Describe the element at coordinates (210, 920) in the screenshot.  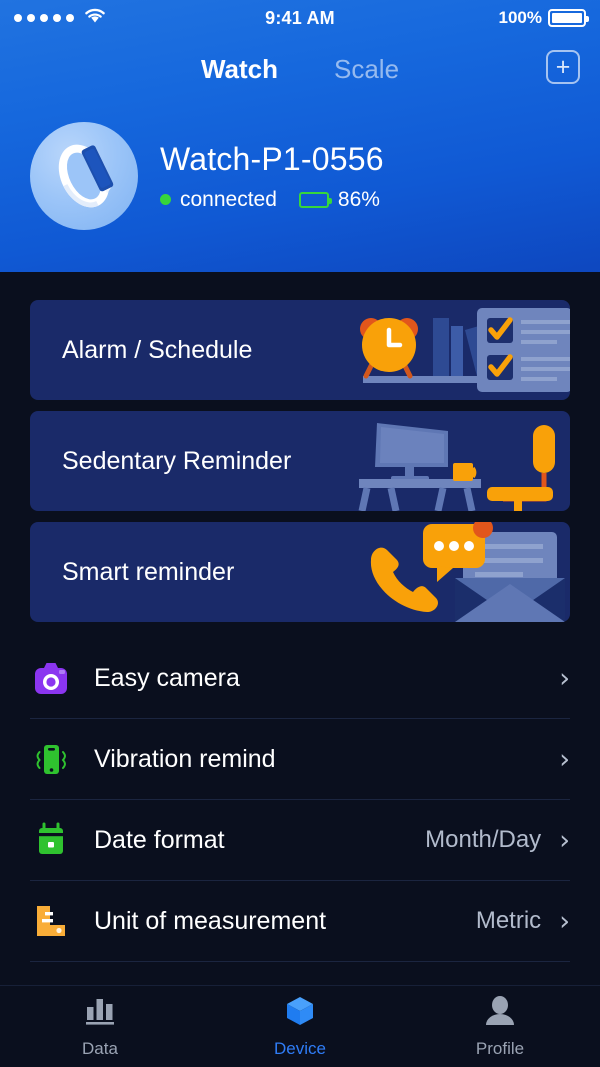
I see `list-item-label: Unit of measurement` at that location.